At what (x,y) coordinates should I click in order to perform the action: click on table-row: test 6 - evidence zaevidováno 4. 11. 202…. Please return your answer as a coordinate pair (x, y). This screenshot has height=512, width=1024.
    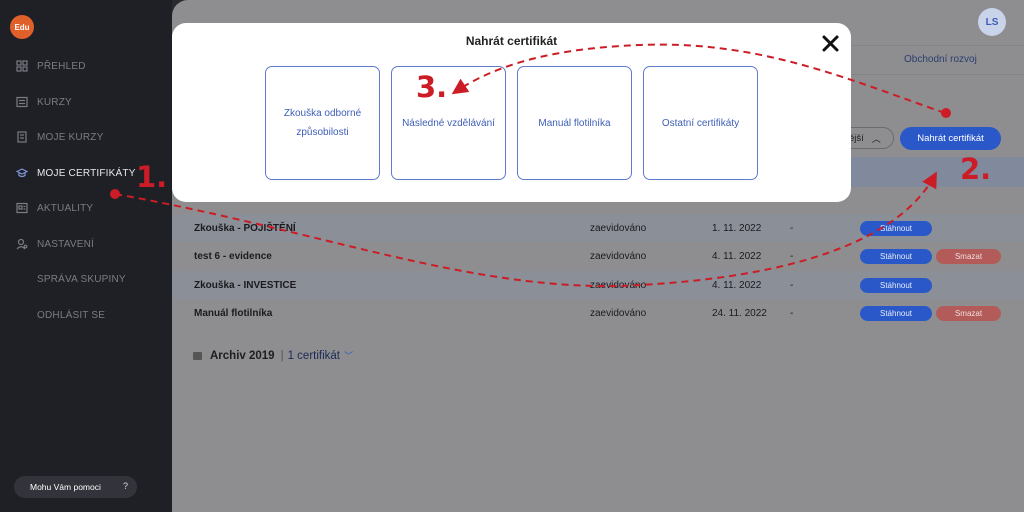
    Looking at the image, I should click on (598, 256).